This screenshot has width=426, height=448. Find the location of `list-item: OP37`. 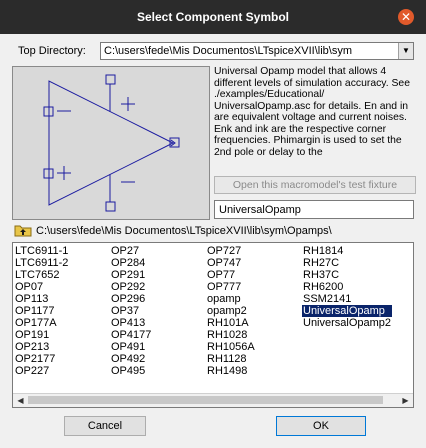

list-item: OP37 is located at coordinates (131, 311).